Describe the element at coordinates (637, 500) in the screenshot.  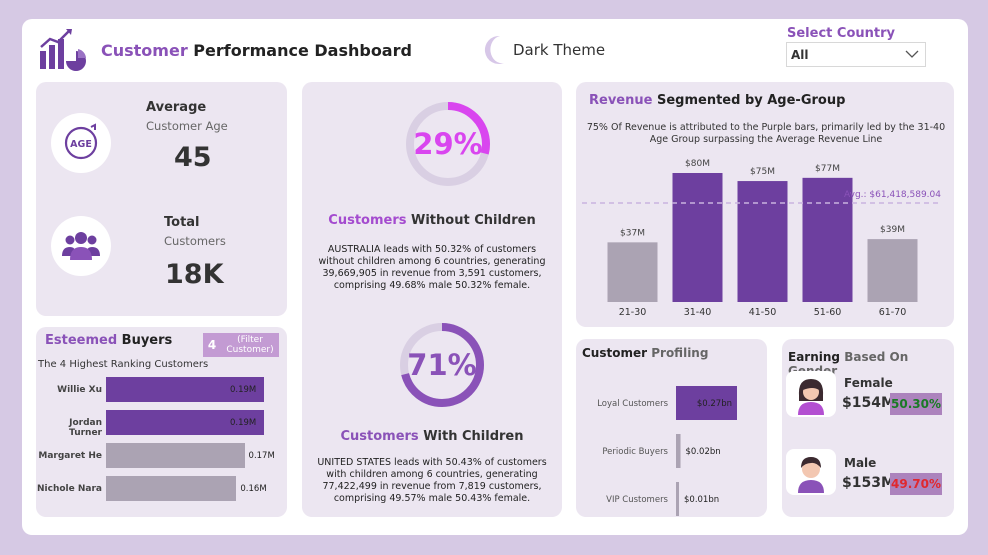
I see `profile-category-label: VIP Customers` at that location.